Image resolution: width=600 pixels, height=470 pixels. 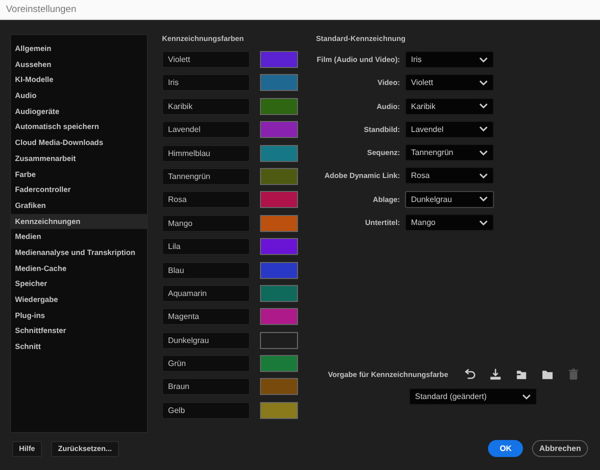 What do you see at coordinates (206, 176) in the screenshot?
I see `color-name-field: Tannengrün` at bounding box center [206, 176].